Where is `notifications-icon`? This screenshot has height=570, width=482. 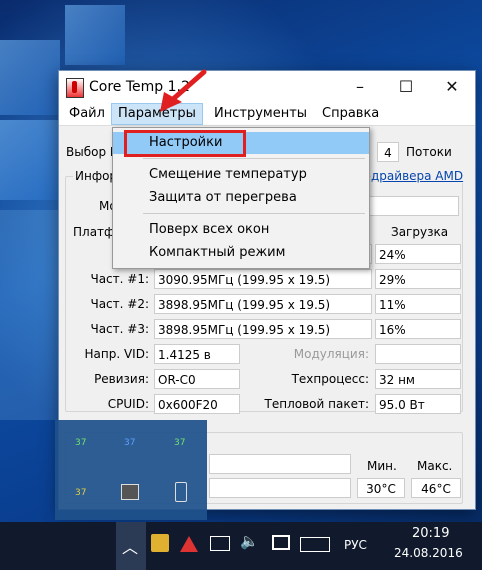
notifications-icon is located at coordinates (281, 542).